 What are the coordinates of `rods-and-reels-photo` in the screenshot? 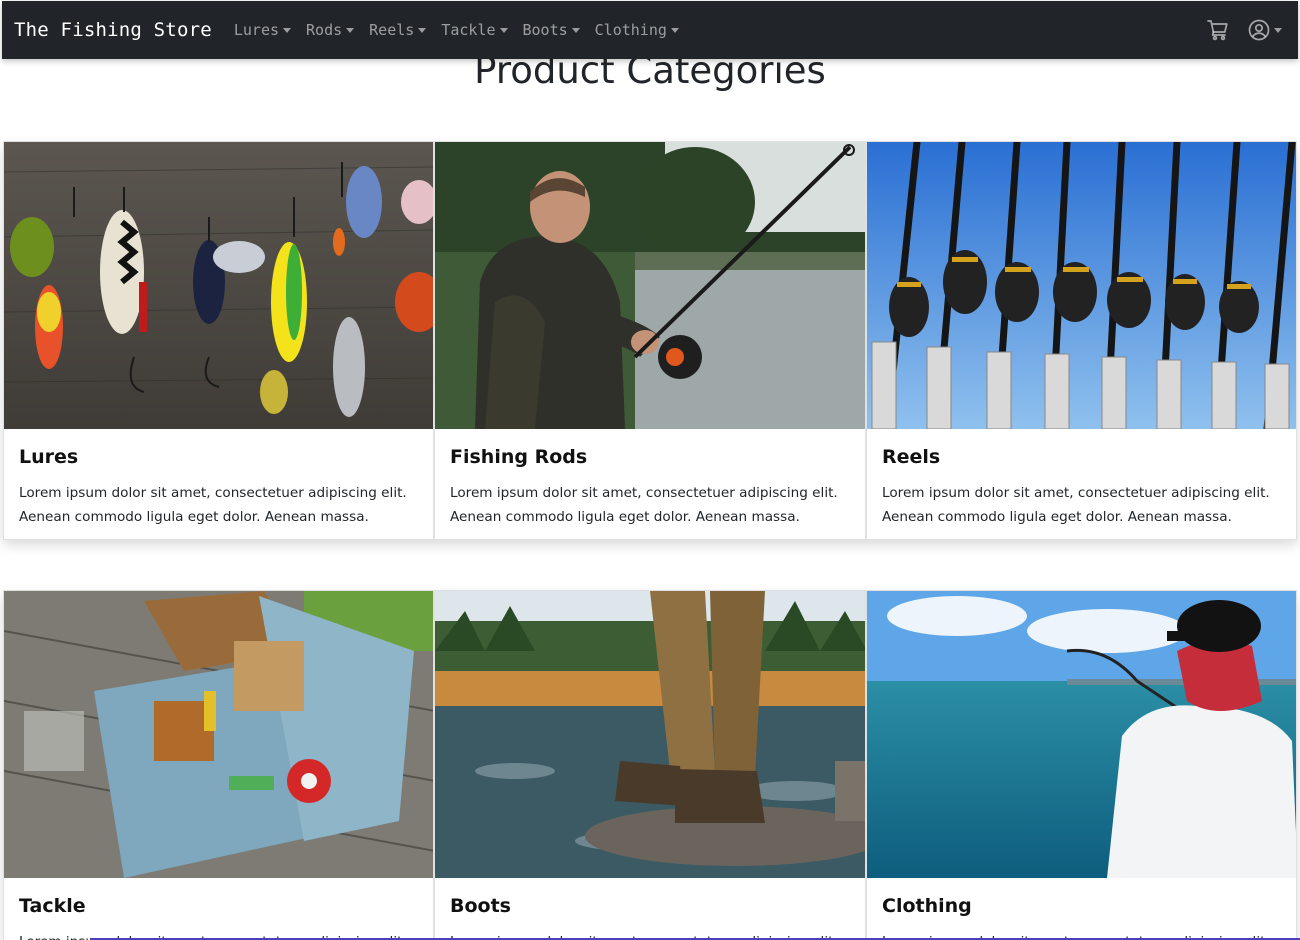 It's located at (1081, 285).